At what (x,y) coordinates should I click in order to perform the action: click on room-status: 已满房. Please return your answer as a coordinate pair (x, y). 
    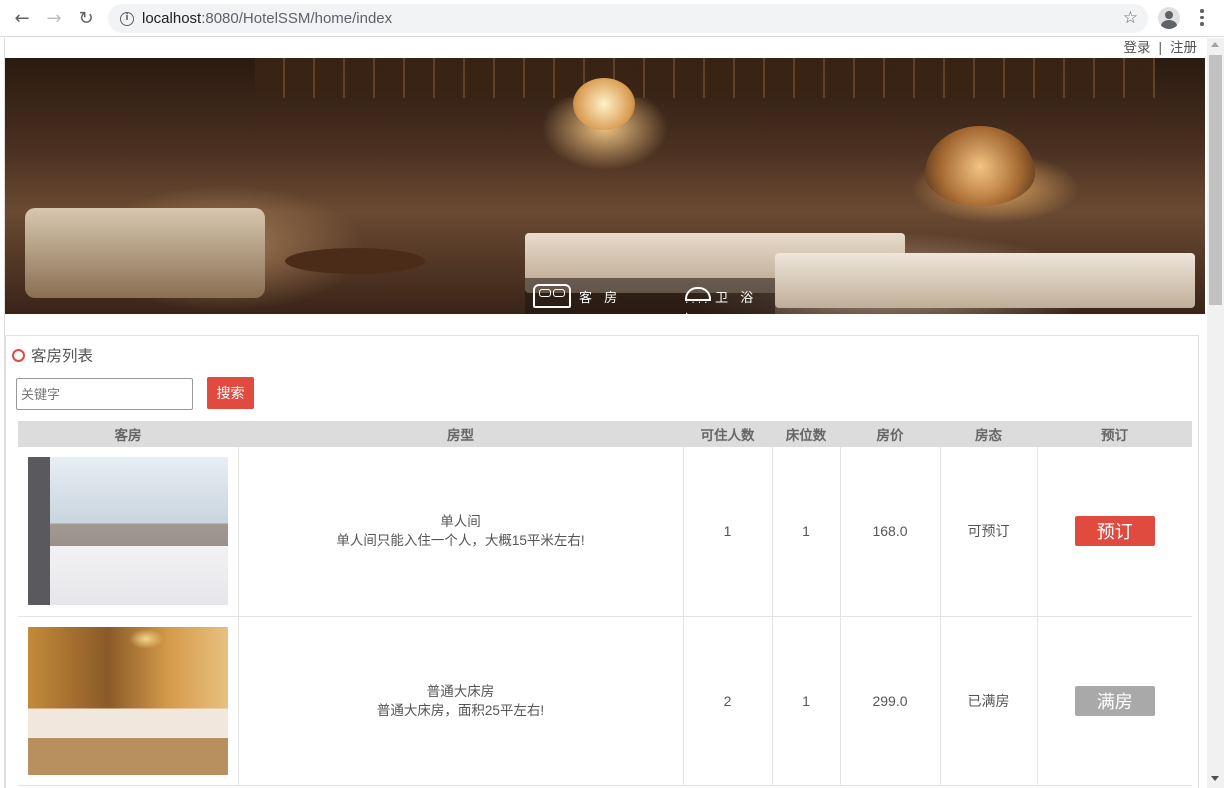
    Looking at the image, I should click on (988, 701).